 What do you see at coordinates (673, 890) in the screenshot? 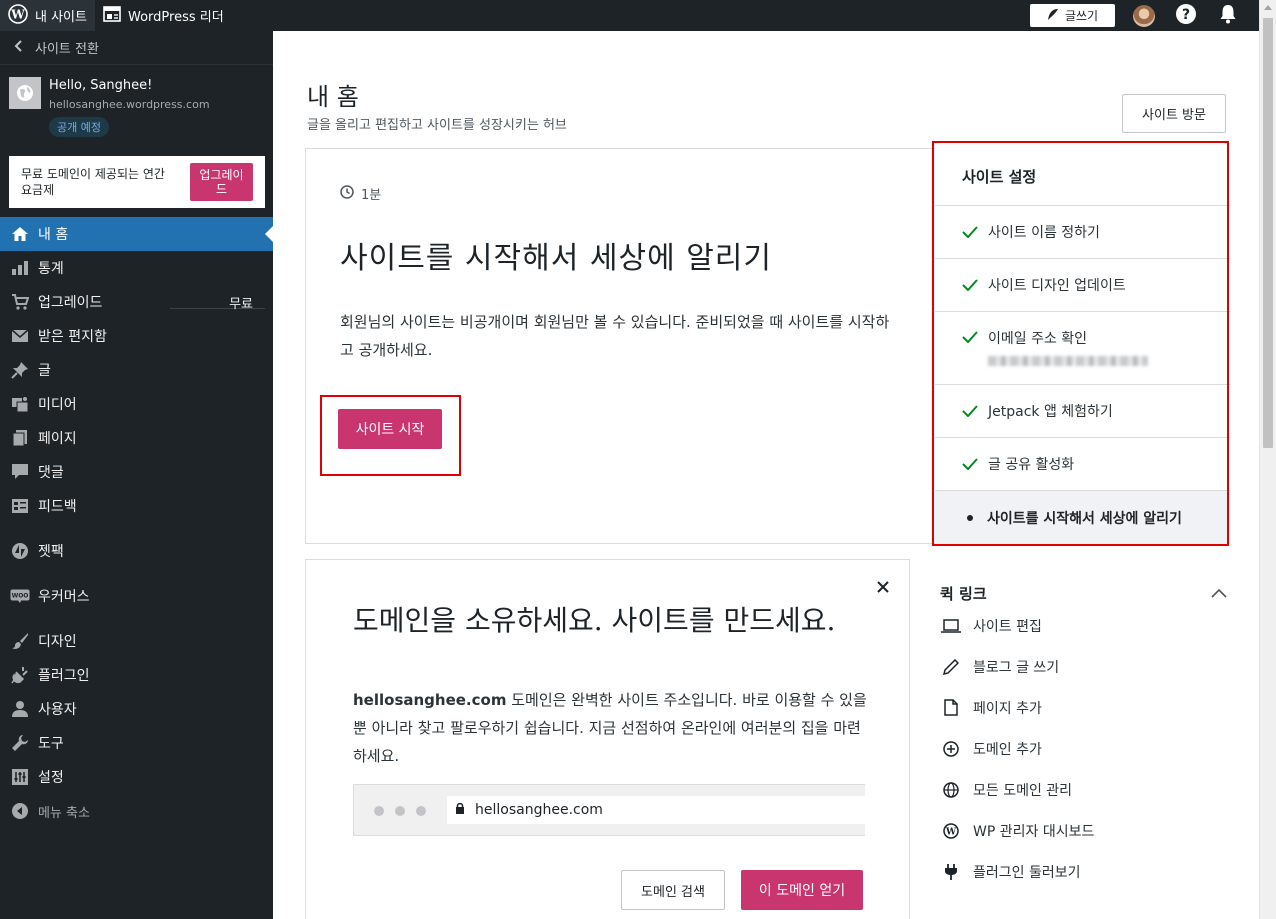
I see `search-domain-button: 도메인 검색` at bounding box center [673, 890].